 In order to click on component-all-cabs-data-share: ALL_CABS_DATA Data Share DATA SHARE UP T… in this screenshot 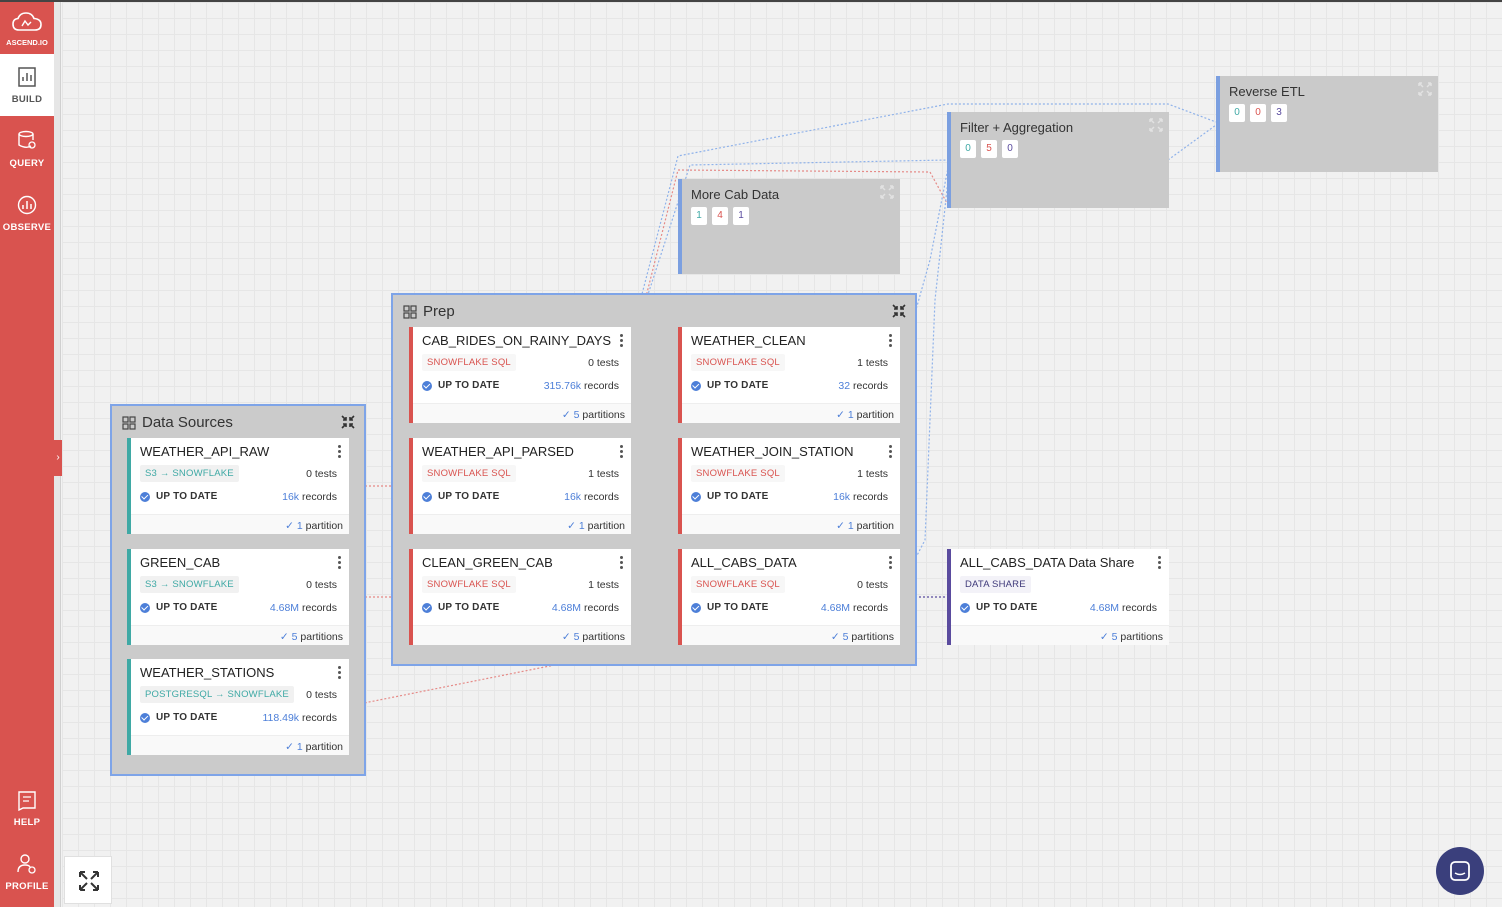, I will do `click(1058, 597)`.